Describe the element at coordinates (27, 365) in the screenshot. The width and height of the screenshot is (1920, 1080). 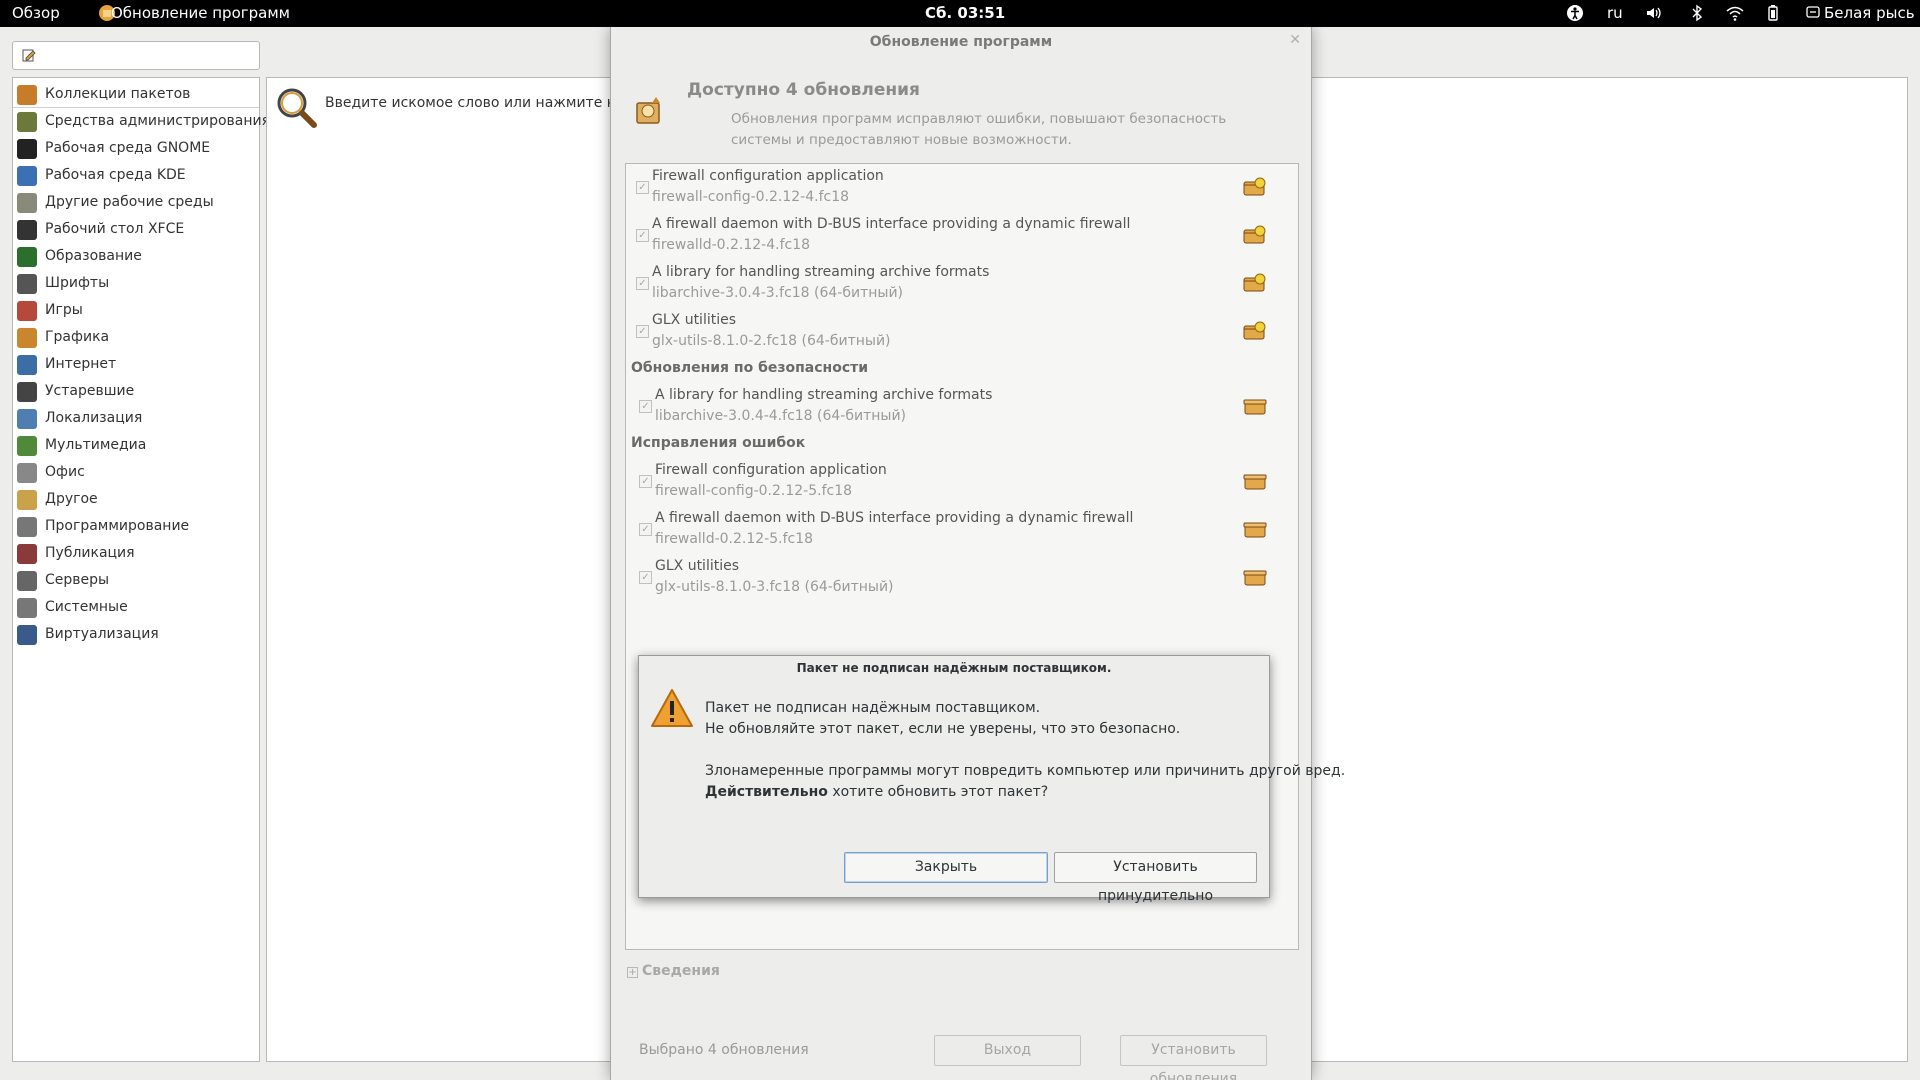
I see `internet-globe-icon` at that location.